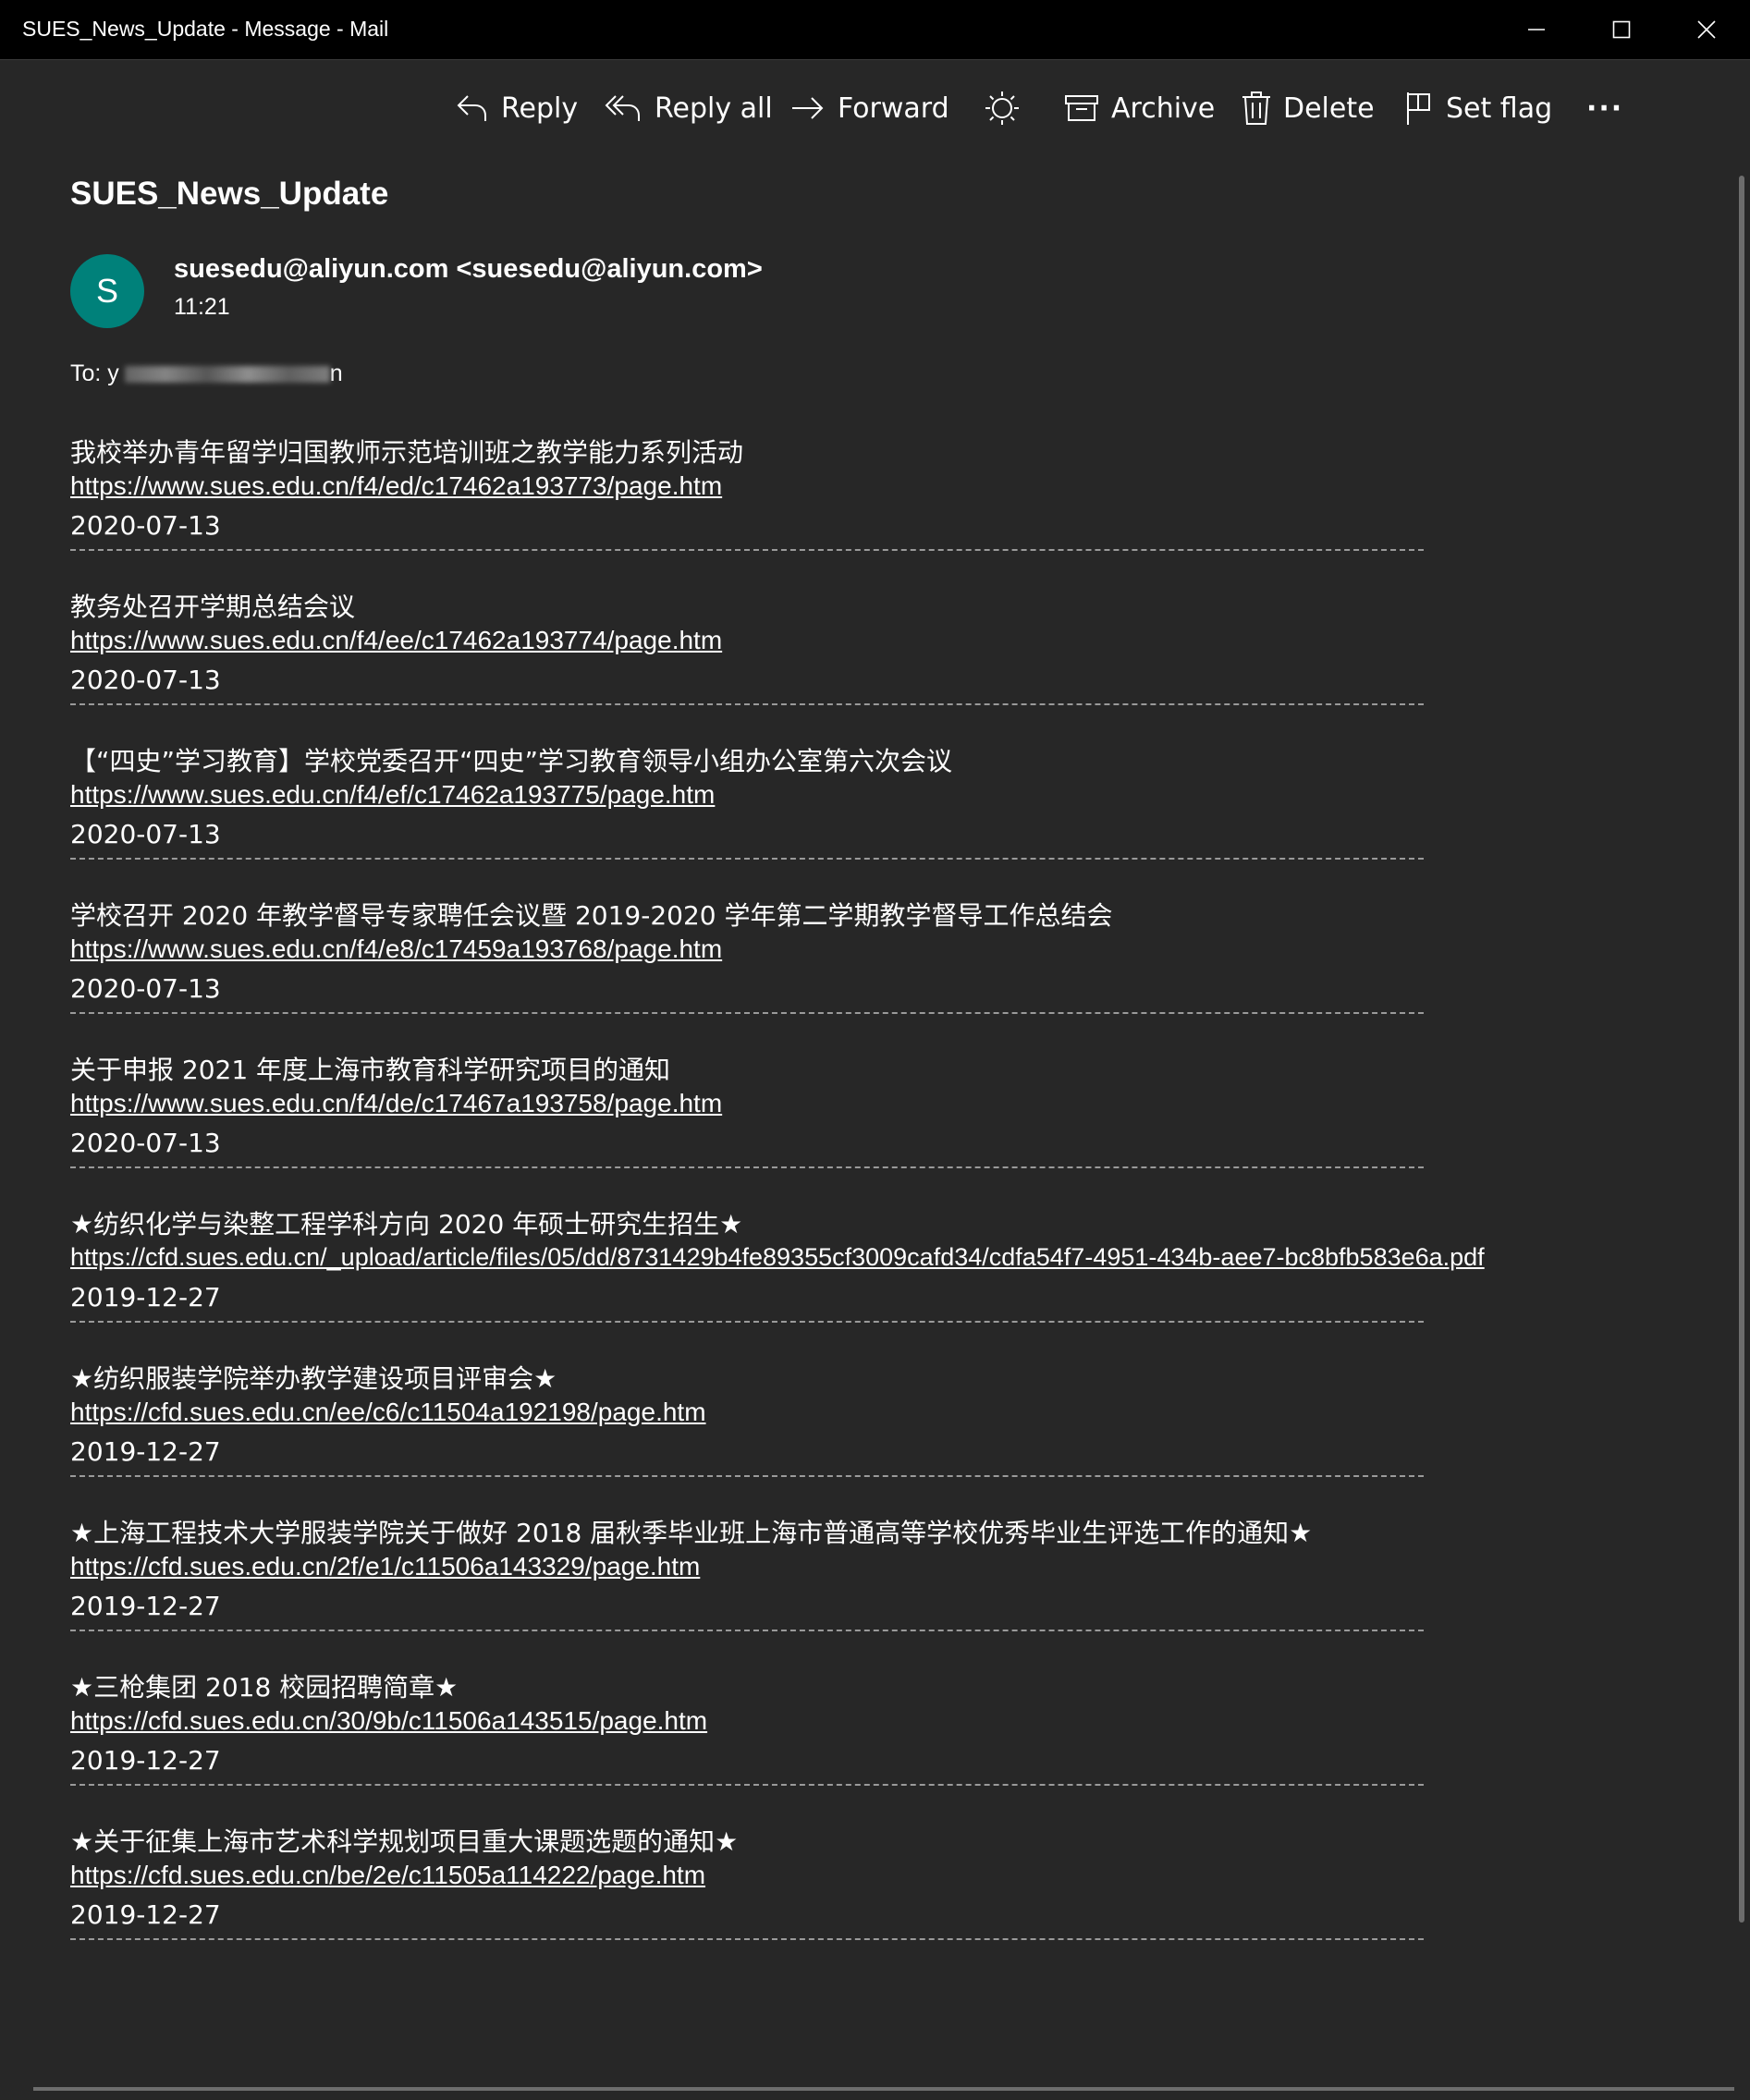 This screenshot has height=2100, width=1750. I want to click on set-flag-label: Set flag, so click(1499, 109).